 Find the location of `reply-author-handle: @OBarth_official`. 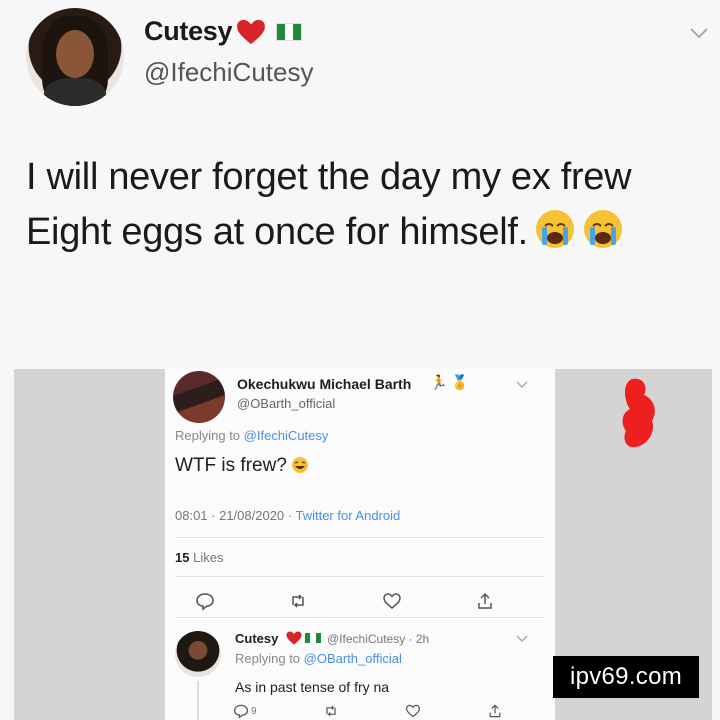

reply-author-handle: @OBarth_official is located at coordinates (286, 403).